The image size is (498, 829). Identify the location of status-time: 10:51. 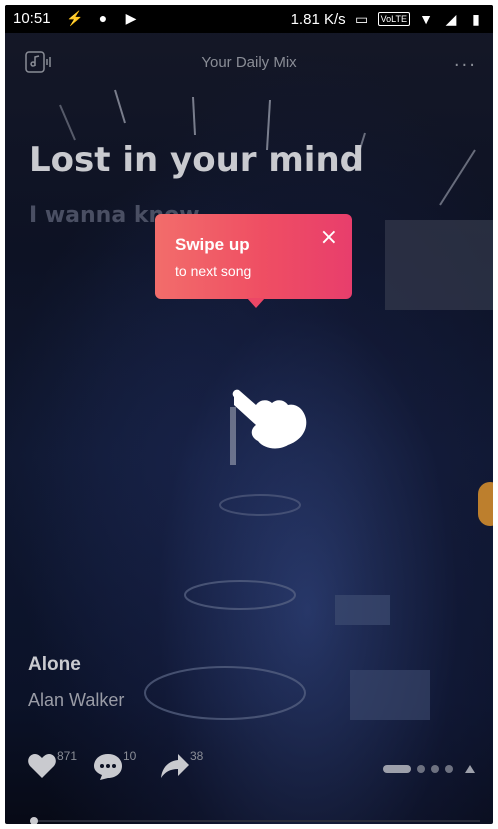
(32, 18).